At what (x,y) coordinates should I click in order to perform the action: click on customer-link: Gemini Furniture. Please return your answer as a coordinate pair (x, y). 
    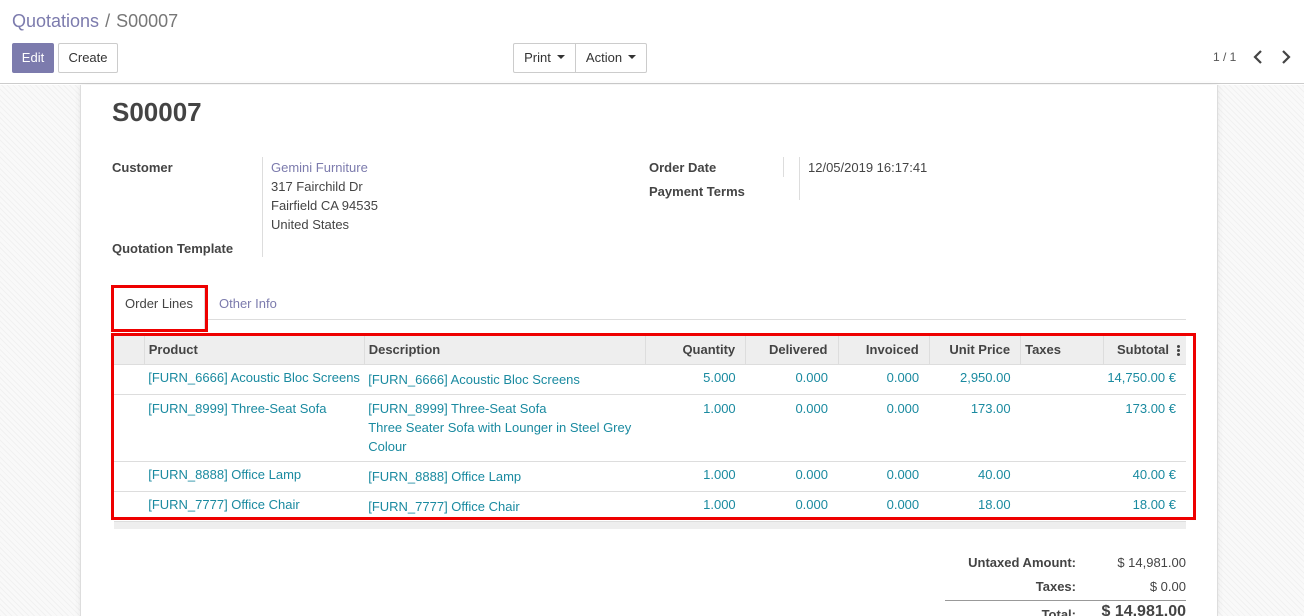
    Looking at the image, I should click on (319, 167).